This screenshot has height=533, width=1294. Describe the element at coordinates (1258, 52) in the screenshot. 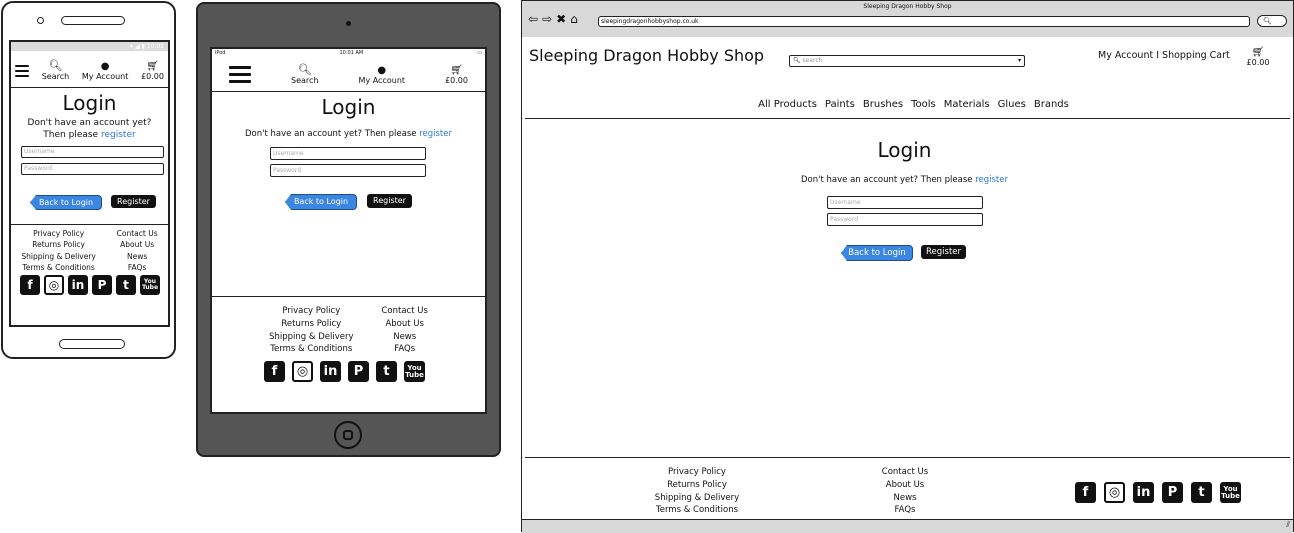

I see `cart-icon: 🛒︎` at that location.